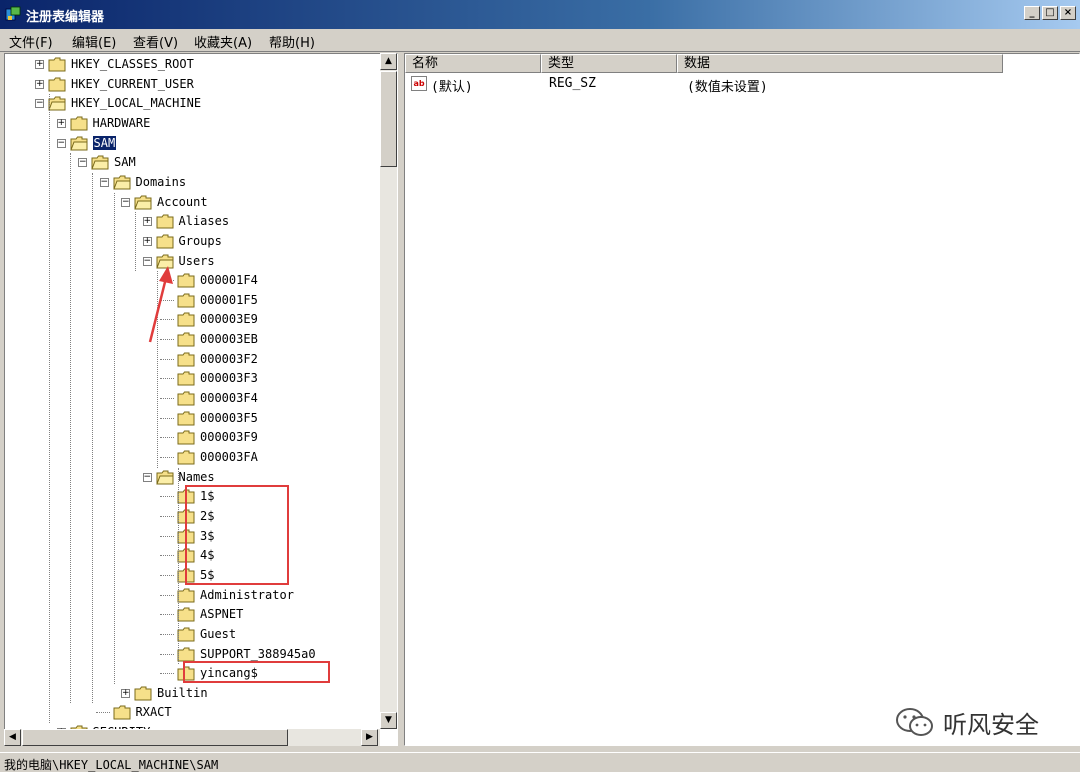 The image size is (1080, 772). I want to click on menu-view: 查看(V), so click(155, 41).